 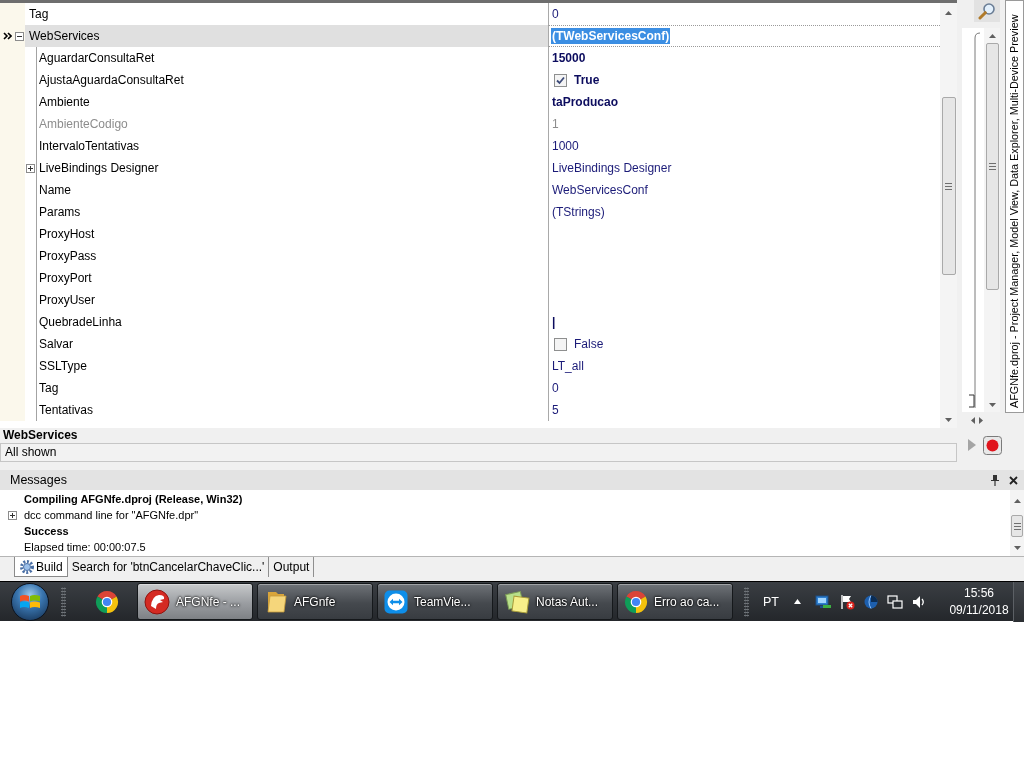 I want to click on property-row: QuebradeLinha |, so click(x=470, y=322).